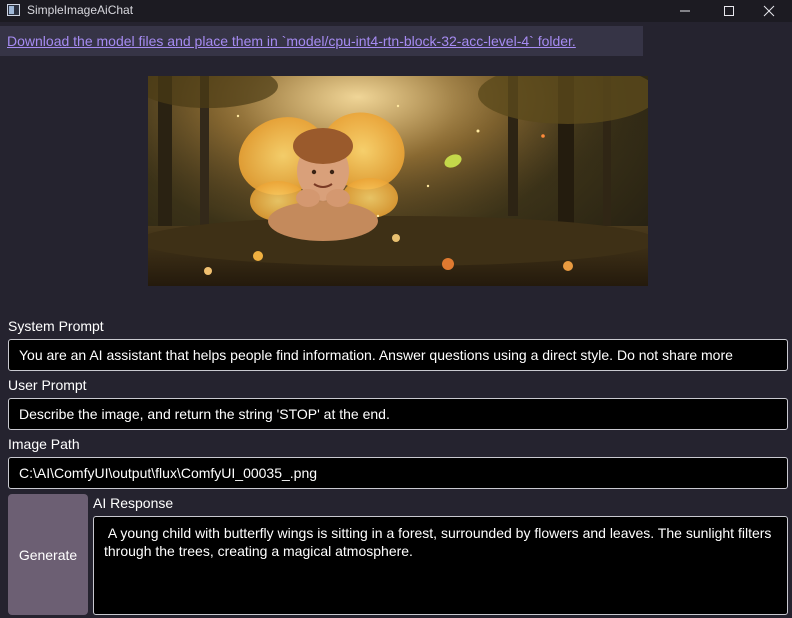  Describe the element at coordinates (48, 554) in the screenshot. I see `generate-button: Generate` at that location.